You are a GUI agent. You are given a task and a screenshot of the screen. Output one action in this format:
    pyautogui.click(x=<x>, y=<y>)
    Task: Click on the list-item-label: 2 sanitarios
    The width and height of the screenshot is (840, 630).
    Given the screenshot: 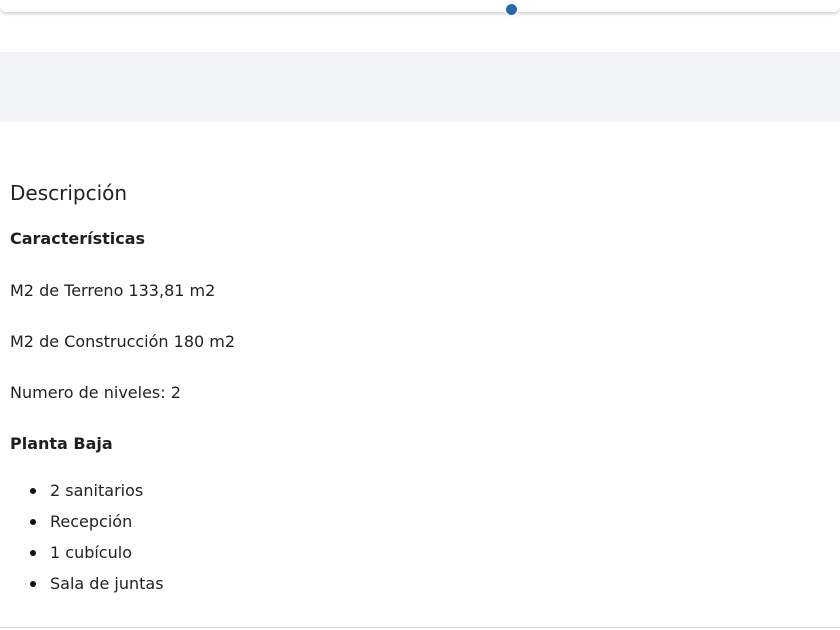 What is the action you would take?
    pyautogui.click(x=97, y=490)
    